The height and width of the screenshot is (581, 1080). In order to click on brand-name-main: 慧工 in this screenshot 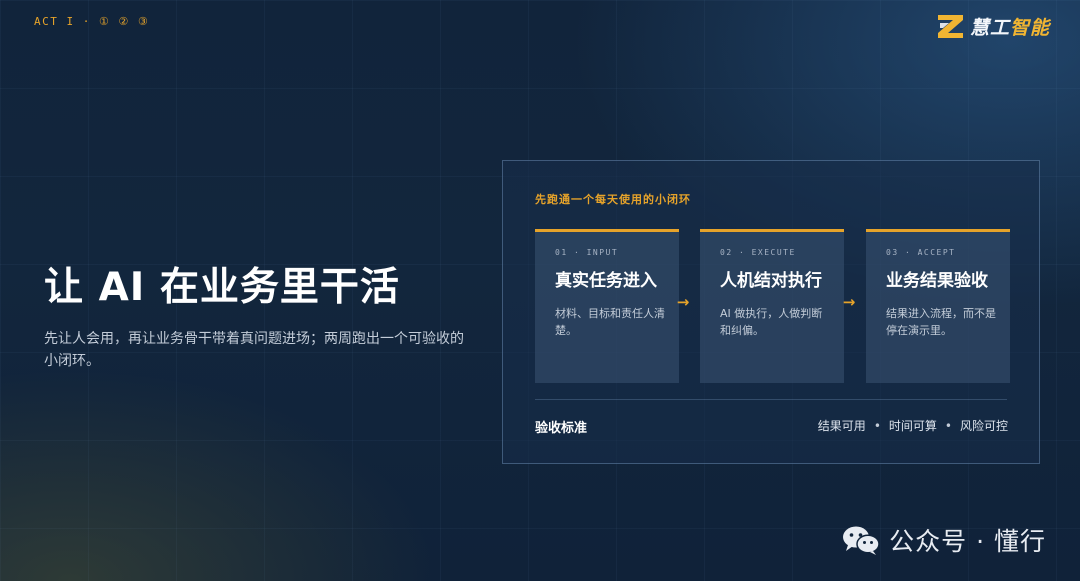, I will do `click(989, 27)`.